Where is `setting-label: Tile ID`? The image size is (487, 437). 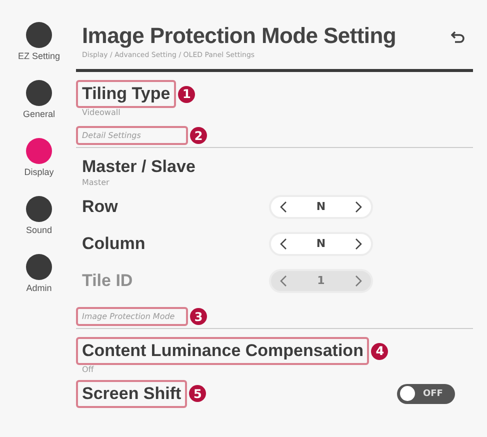 setting-label: Tile ID is located at coordinates (107, 281).